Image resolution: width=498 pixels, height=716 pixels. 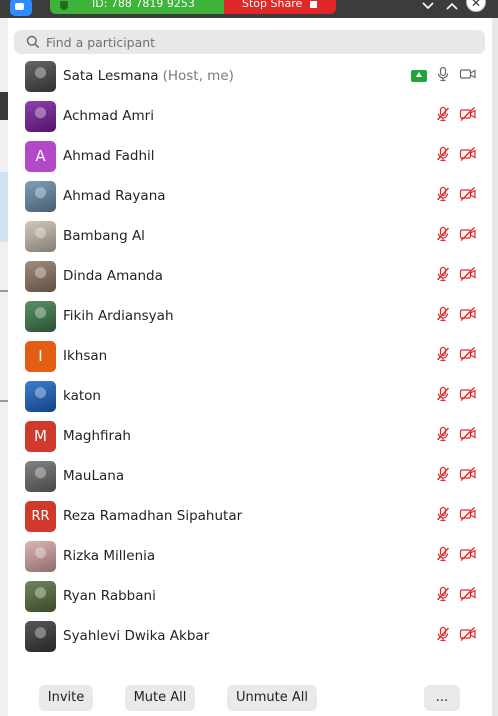 What do you see at coordinates (249, 276) in the screenshot?
I see `participant-row: Dinda Amanda` at bounding box center [249, 276].